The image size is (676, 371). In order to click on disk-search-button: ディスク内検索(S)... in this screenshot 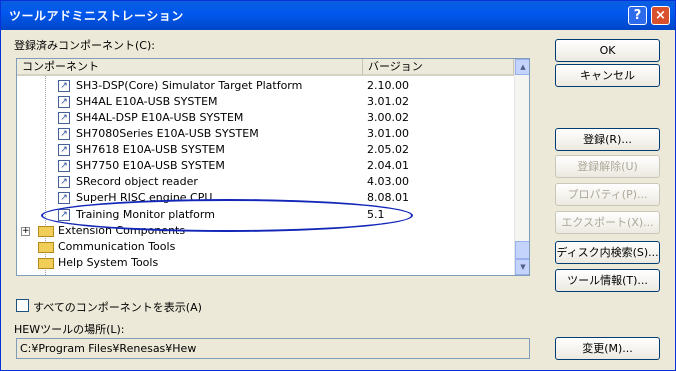, I will do `click(607, 252)`.